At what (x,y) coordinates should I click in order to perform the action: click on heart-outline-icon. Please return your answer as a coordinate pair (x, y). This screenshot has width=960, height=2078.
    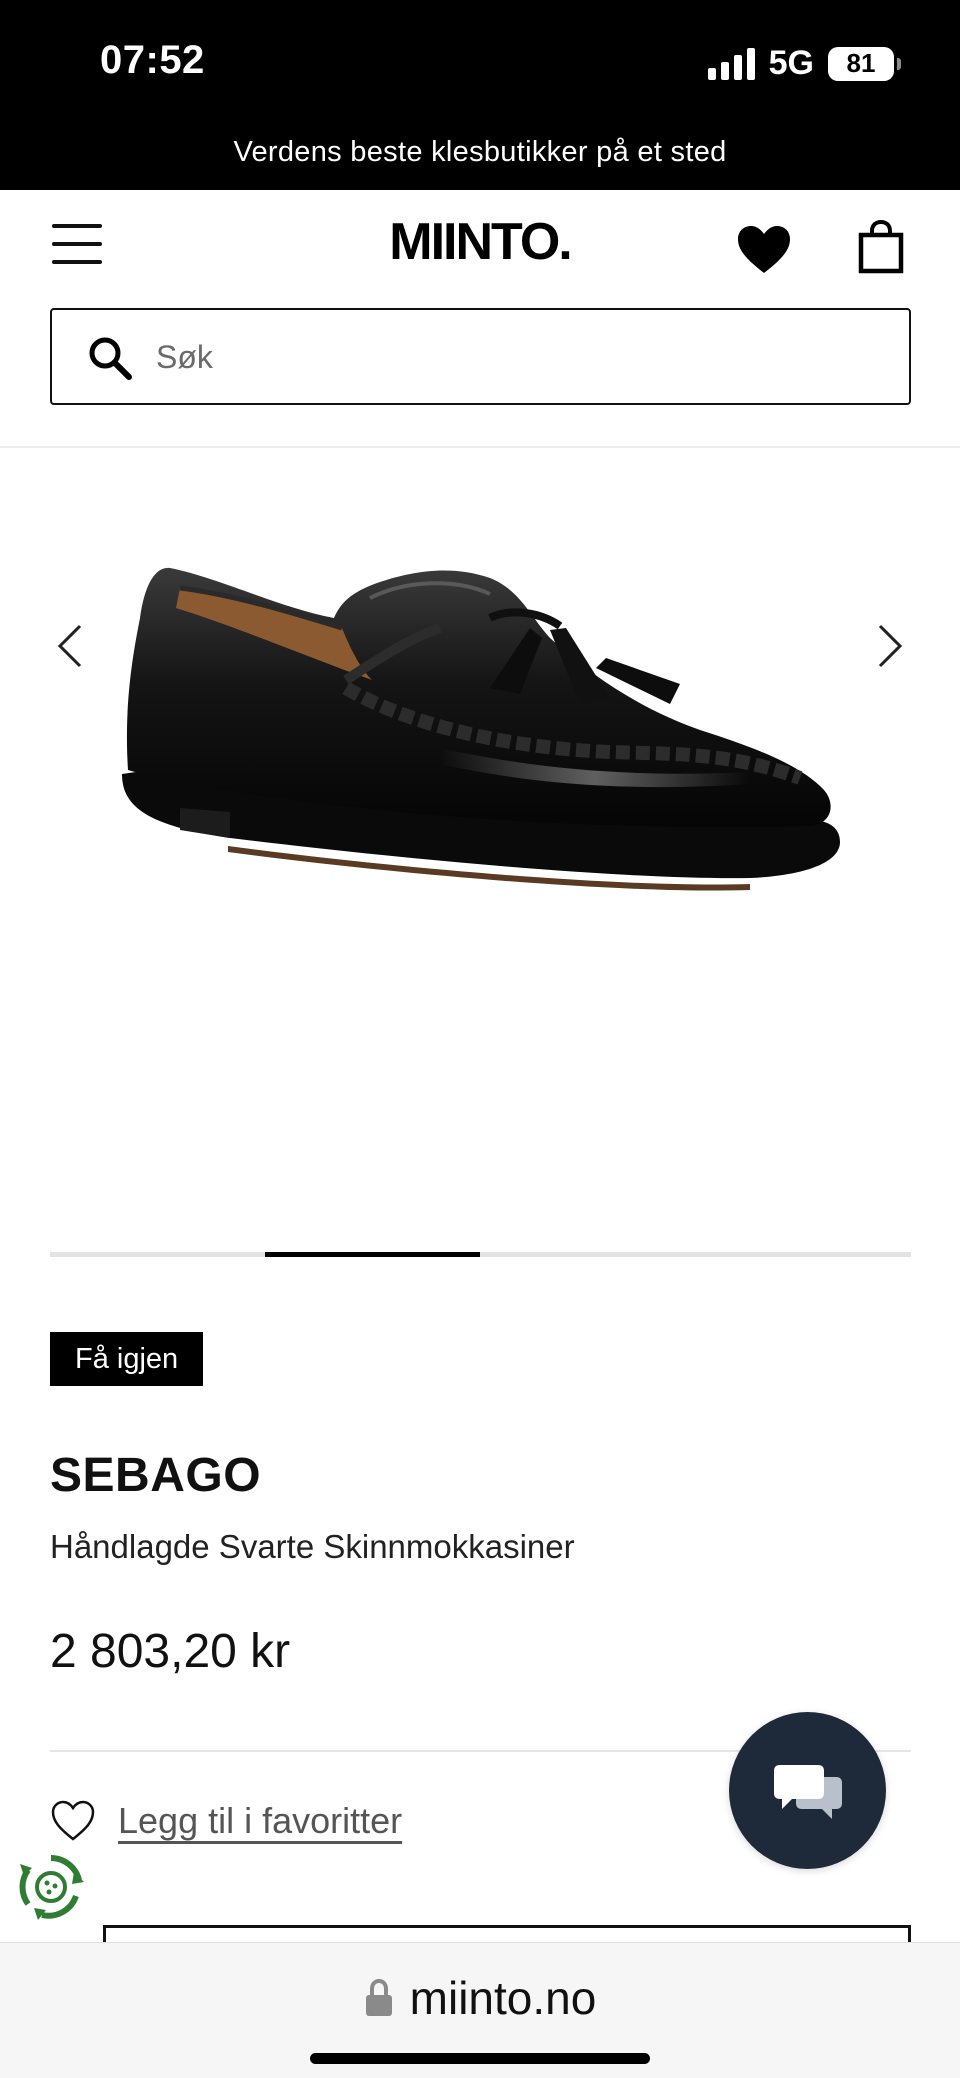
    Looking at the image, I should click on (73, 1820).